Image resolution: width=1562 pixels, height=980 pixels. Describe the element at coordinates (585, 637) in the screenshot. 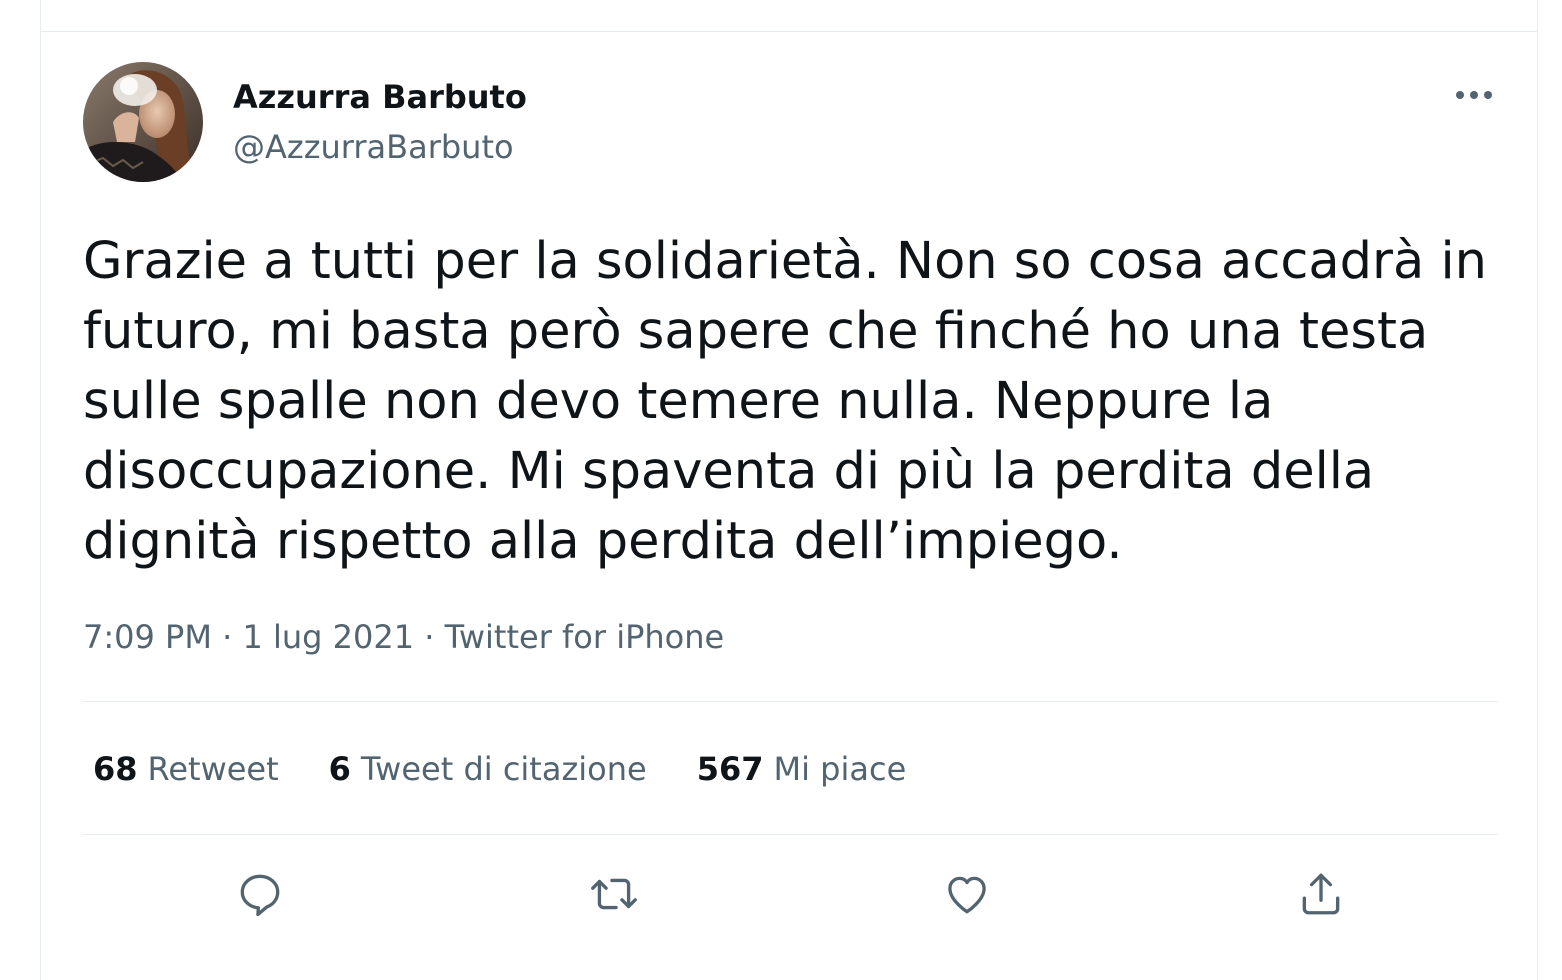

I see `tweet-source: Twitter for iPhone` at that location.